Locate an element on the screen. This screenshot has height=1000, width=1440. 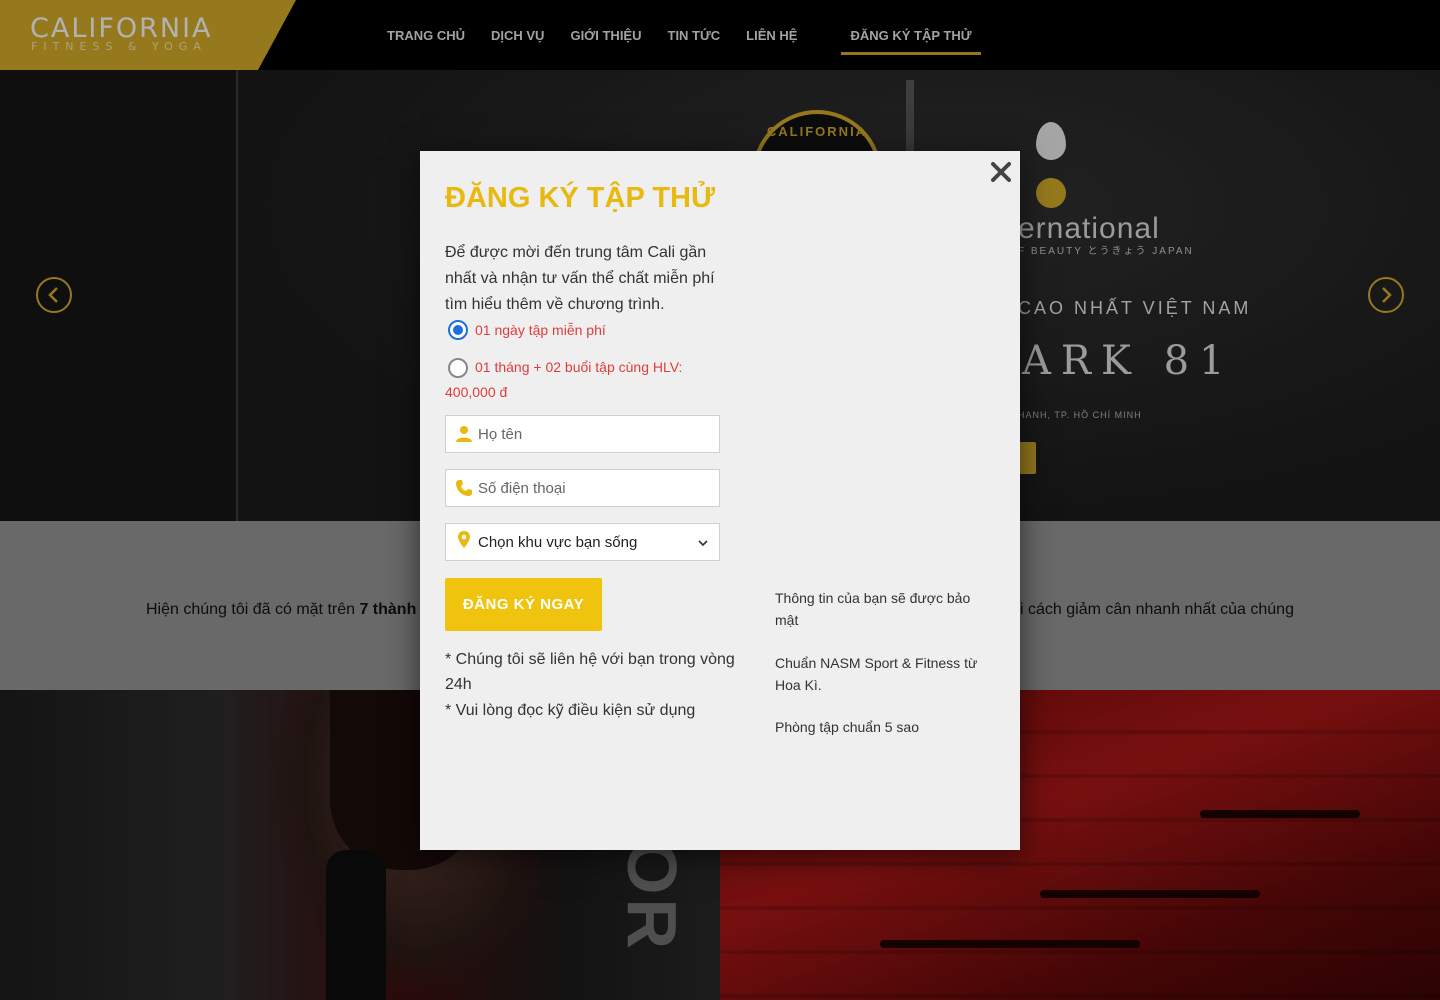
modal-title: ĐĂNG KÝ TẬP THỬ is located at coordinates (580, 198).